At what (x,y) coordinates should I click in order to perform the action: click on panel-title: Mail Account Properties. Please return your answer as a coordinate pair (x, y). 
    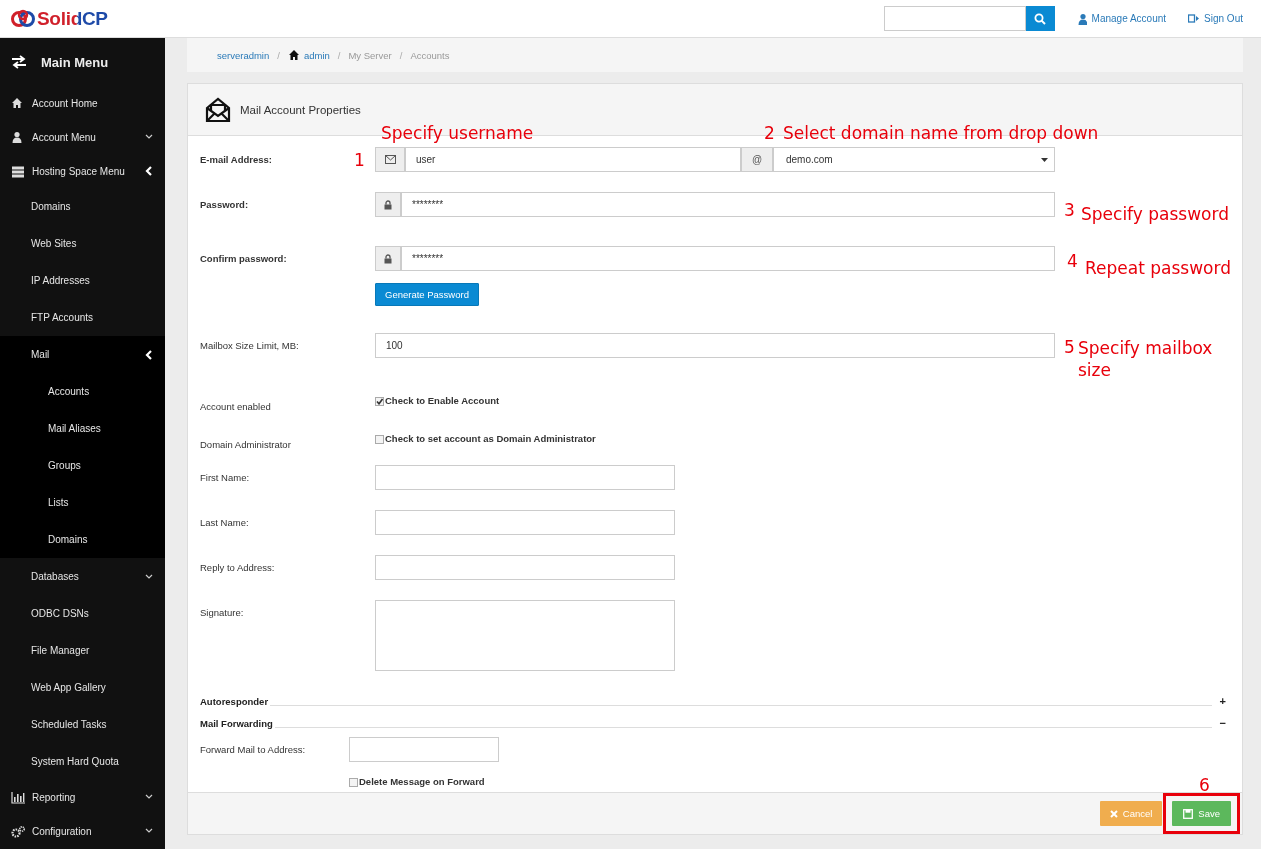
    Looking at the image, I should click on (300, 109).